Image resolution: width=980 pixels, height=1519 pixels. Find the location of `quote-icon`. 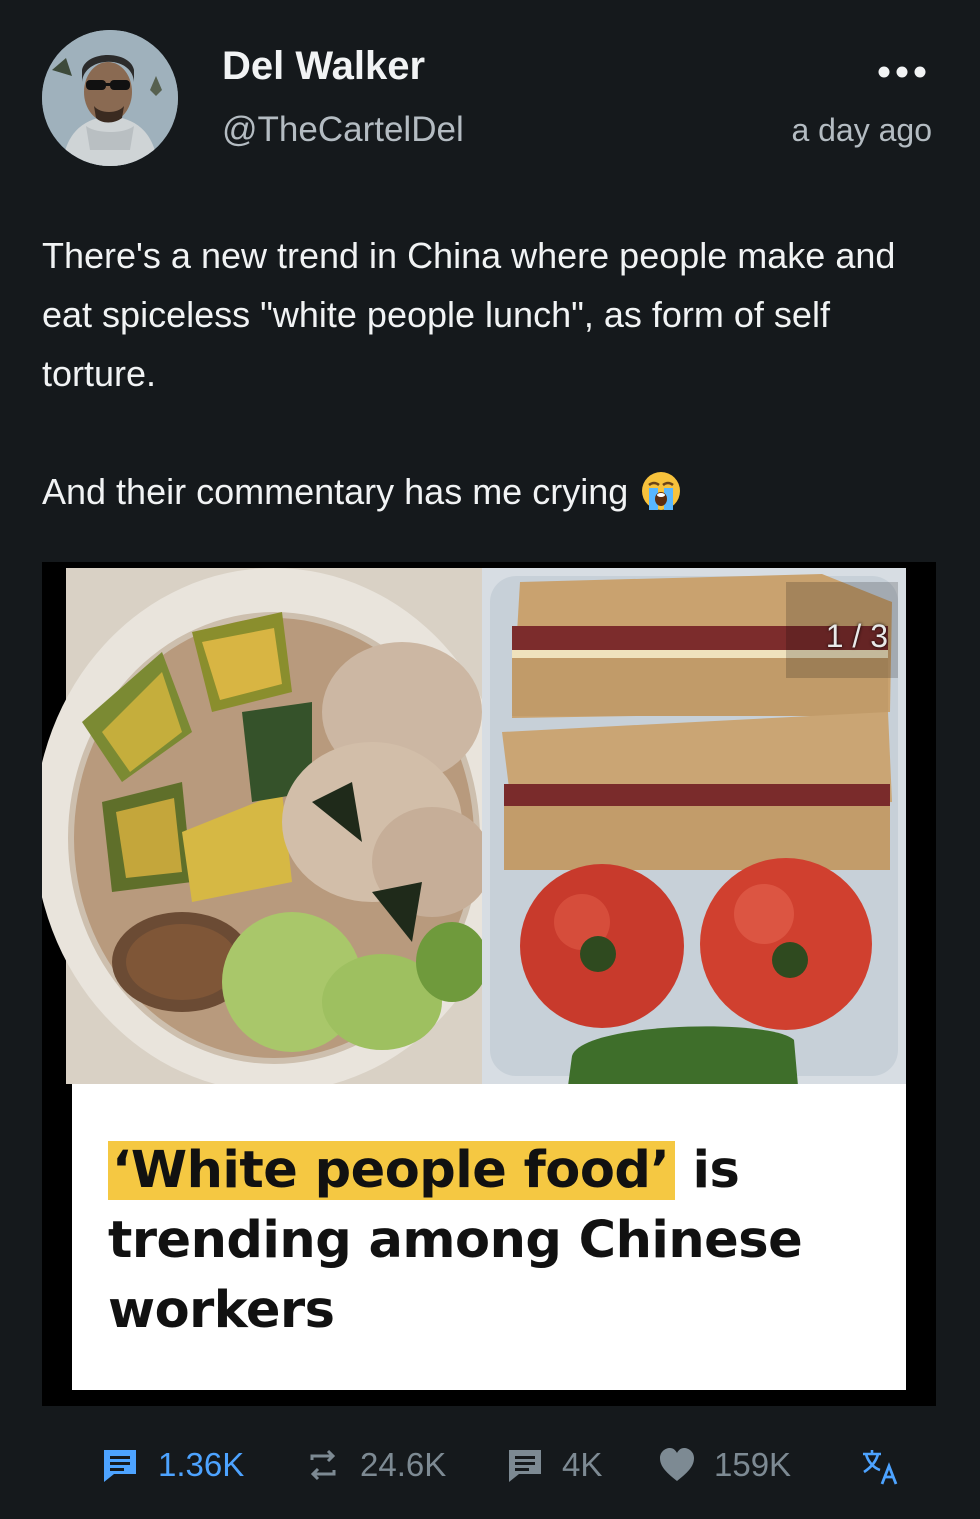

quote-icon is located at coordinates (525, 1466).